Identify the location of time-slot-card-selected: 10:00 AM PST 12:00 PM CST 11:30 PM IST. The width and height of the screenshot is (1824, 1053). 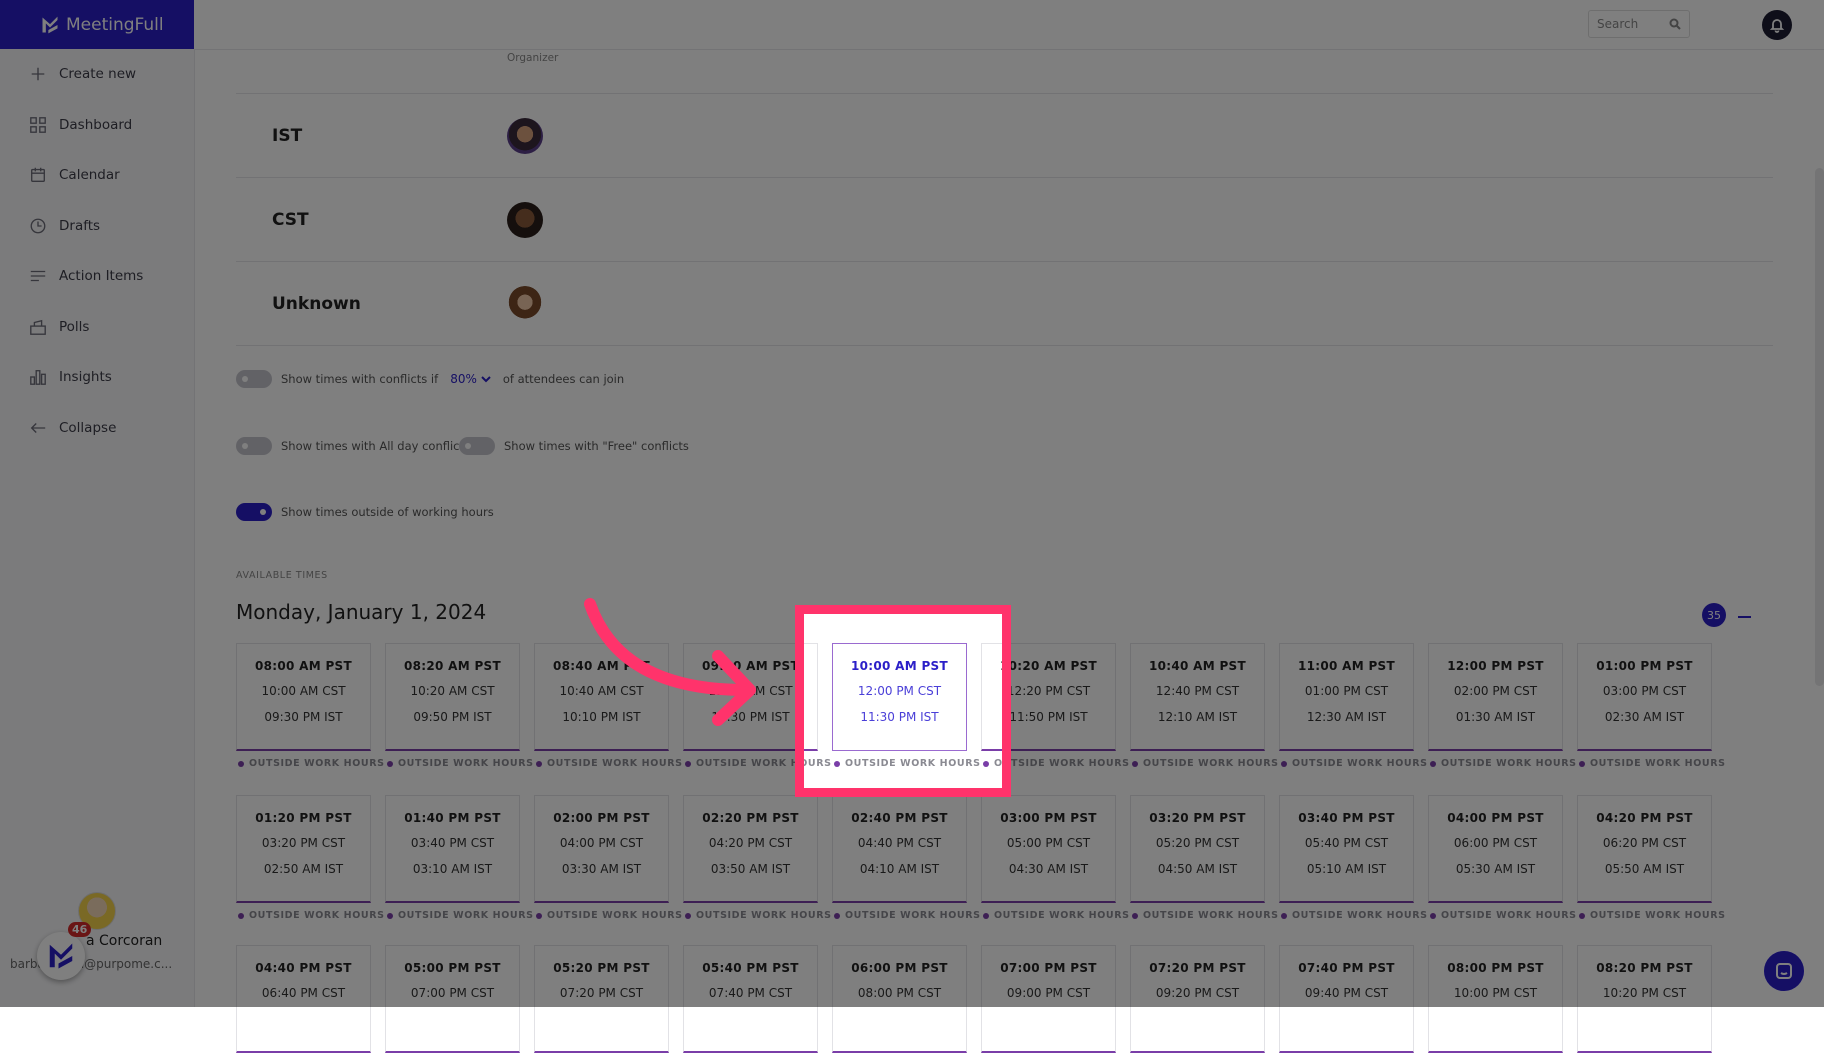
(899, 697).